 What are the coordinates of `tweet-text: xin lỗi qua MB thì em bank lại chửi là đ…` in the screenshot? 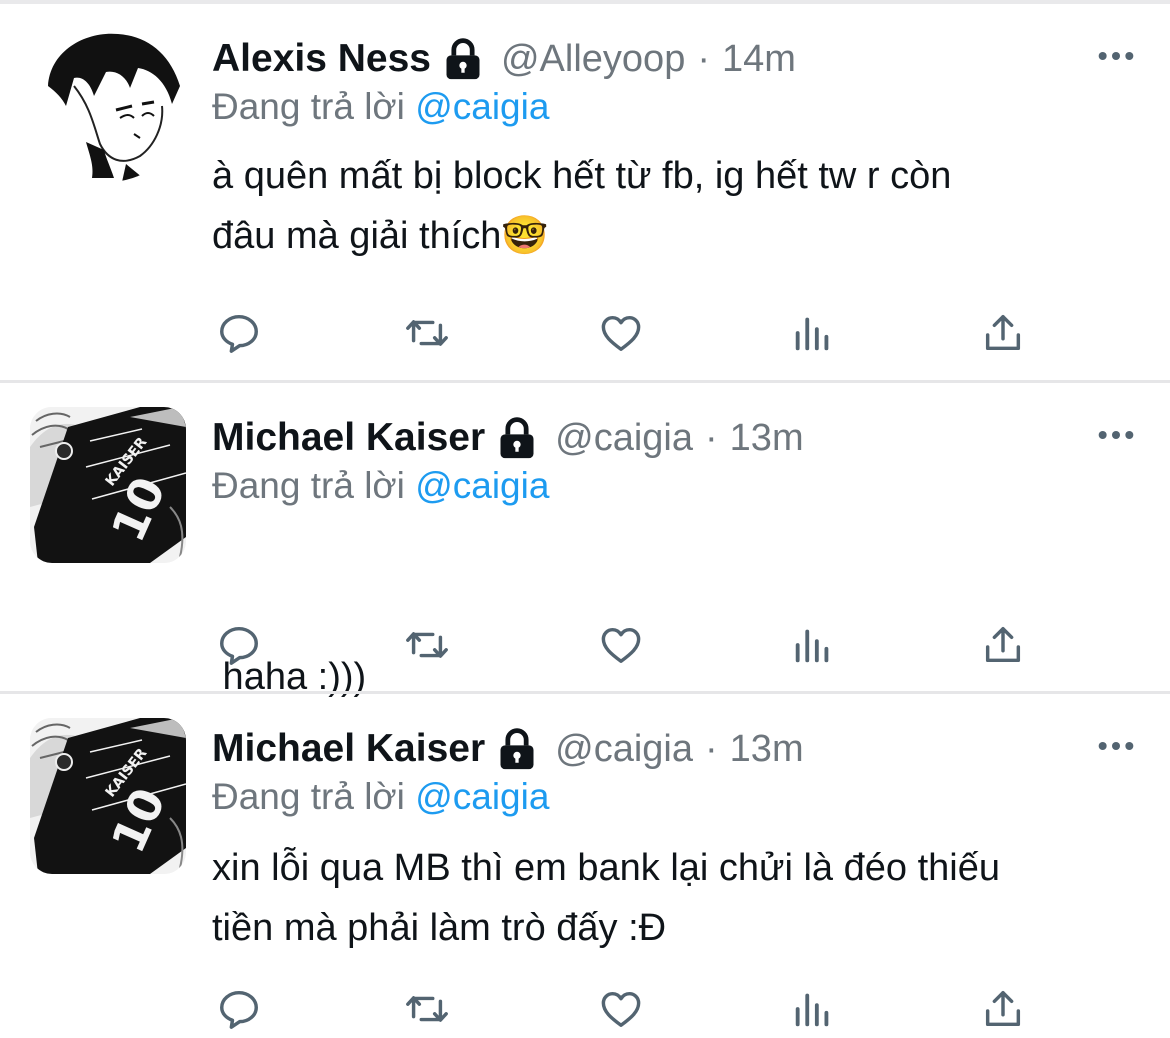 It's located at (672, 898).